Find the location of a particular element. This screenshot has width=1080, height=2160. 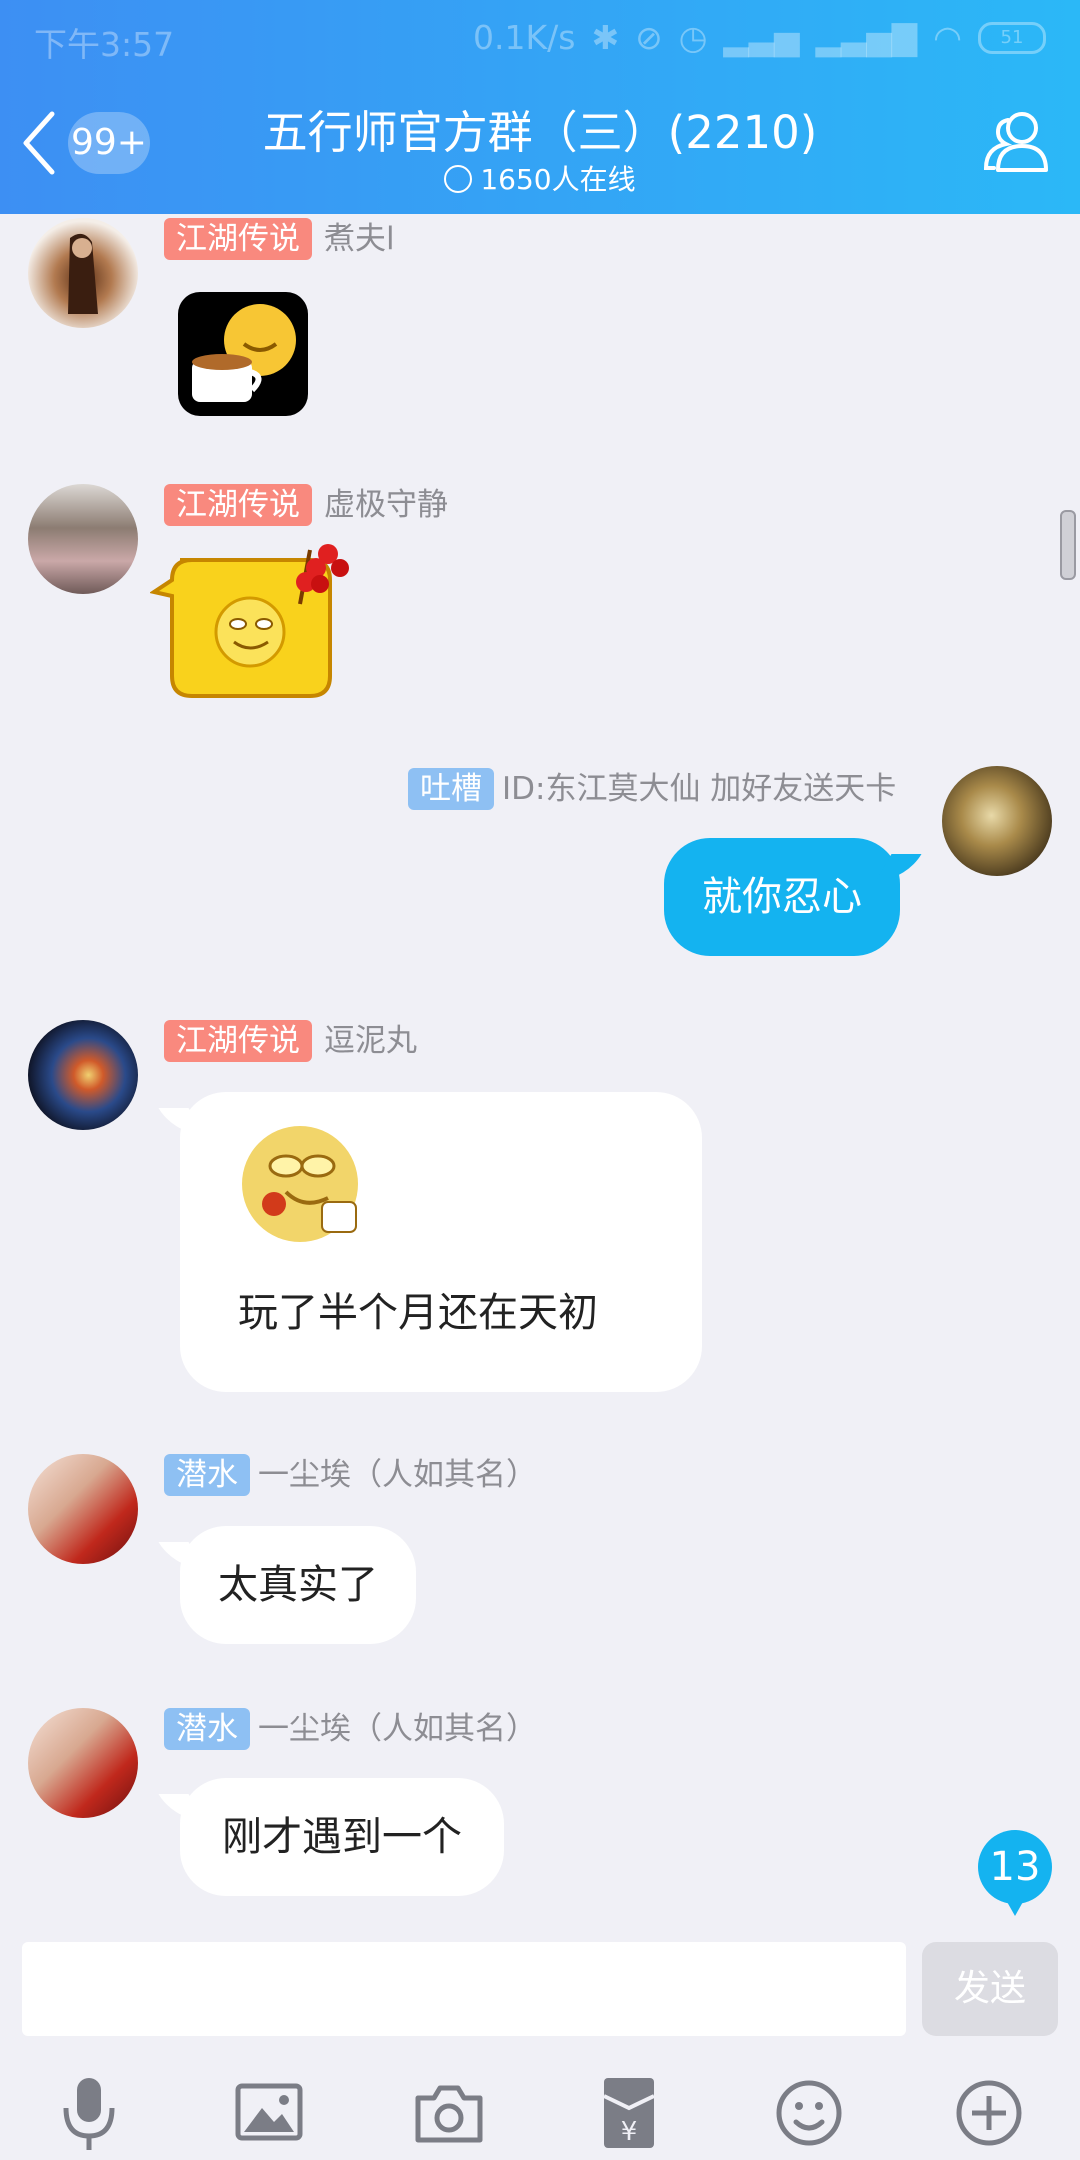

microphone-icon is located at coordinates (89, 2113).